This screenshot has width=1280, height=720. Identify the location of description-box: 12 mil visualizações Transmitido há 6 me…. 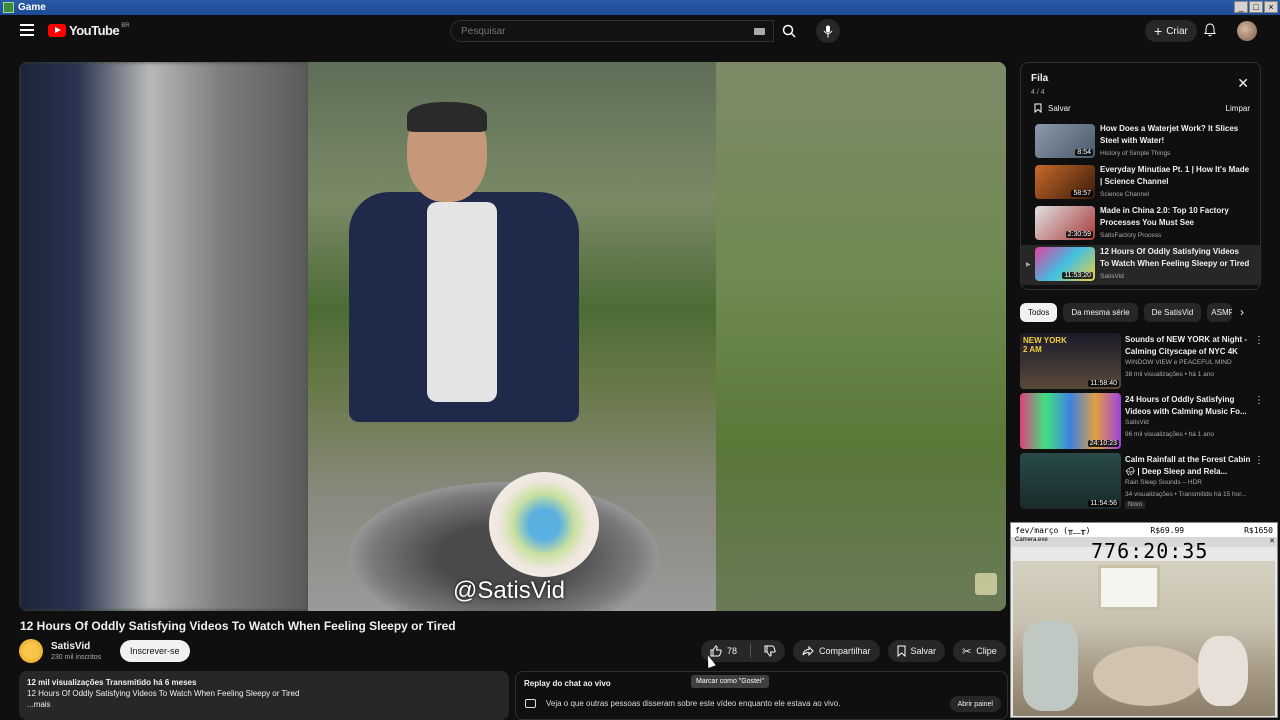
(264, 695).